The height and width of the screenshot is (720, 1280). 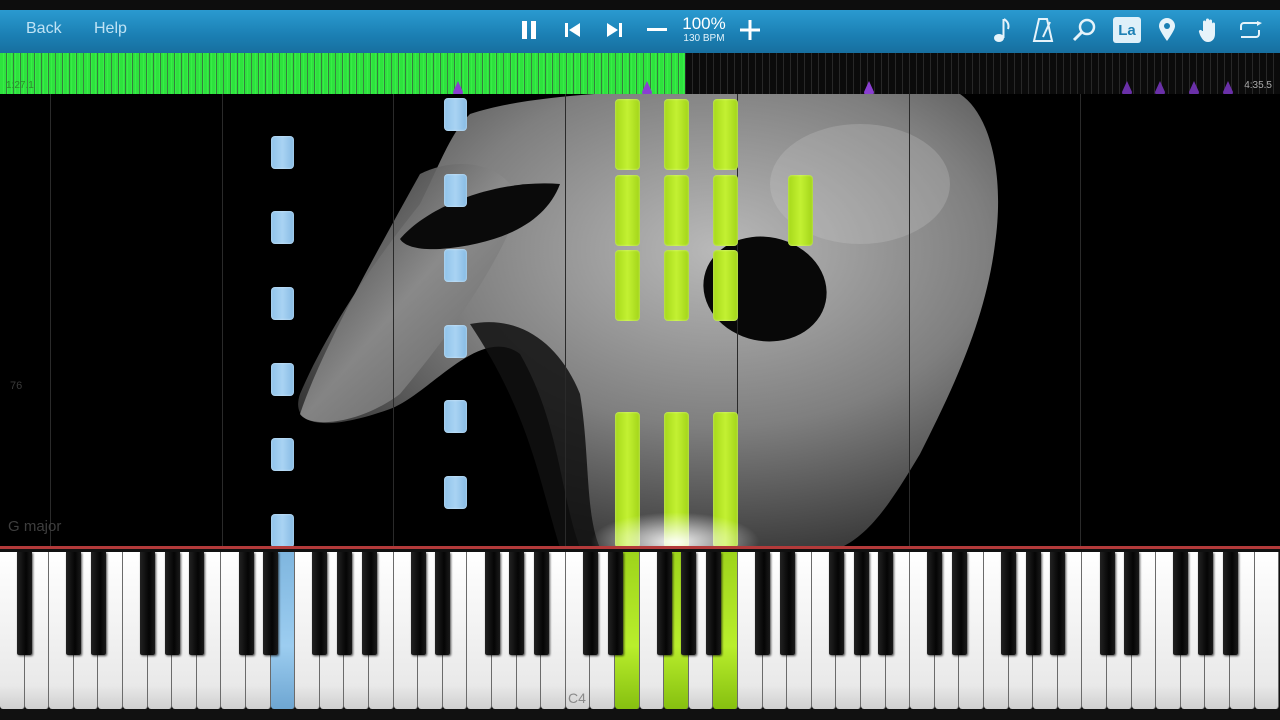 I want to click on progress-ticks, so click(x=640, y=73).